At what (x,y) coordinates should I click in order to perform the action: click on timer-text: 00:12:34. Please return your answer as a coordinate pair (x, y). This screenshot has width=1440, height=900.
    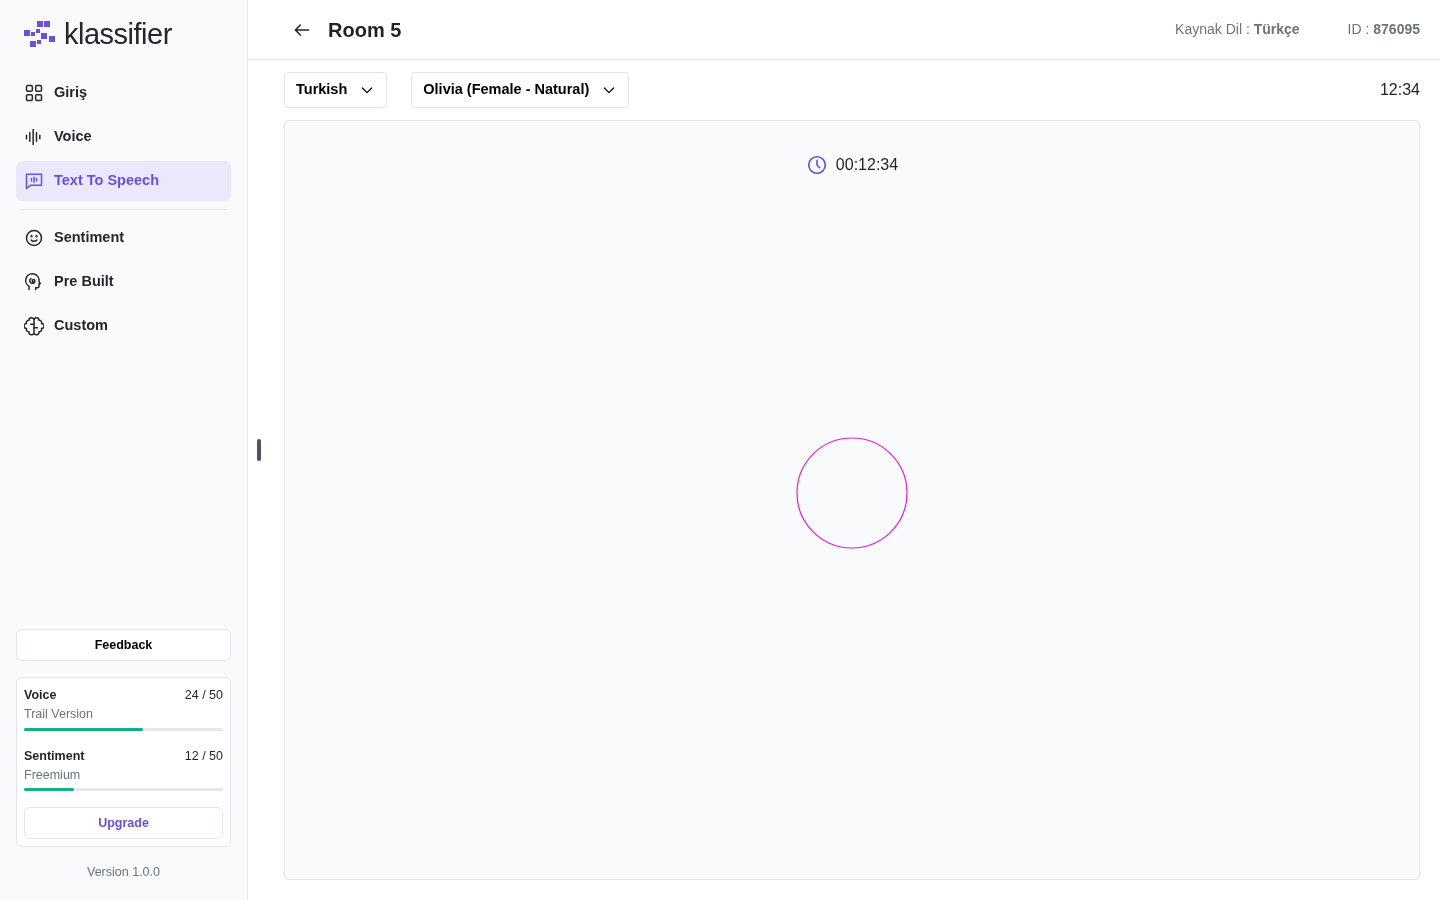
    Looking at the image, I should click on (867, 165).